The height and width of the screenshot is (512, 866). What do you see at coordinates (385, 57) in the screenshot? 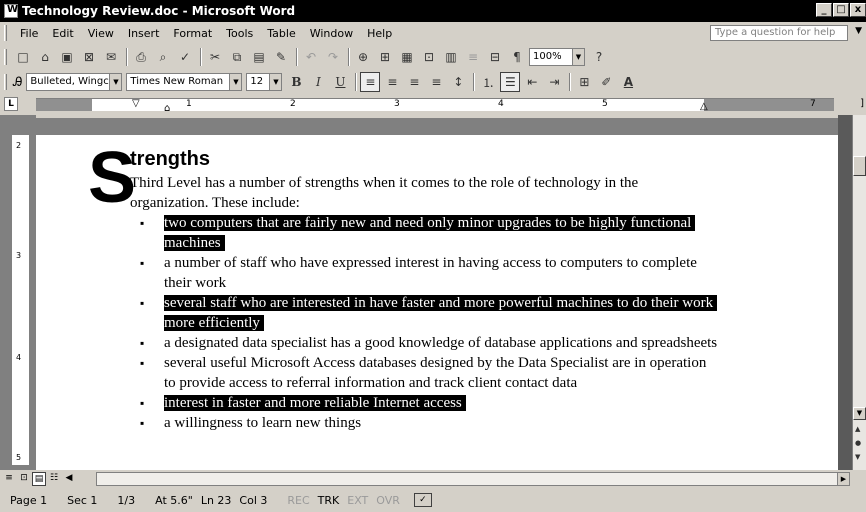
I see `tables-borders-icon: ⊞` at bounding box center [385, 57].